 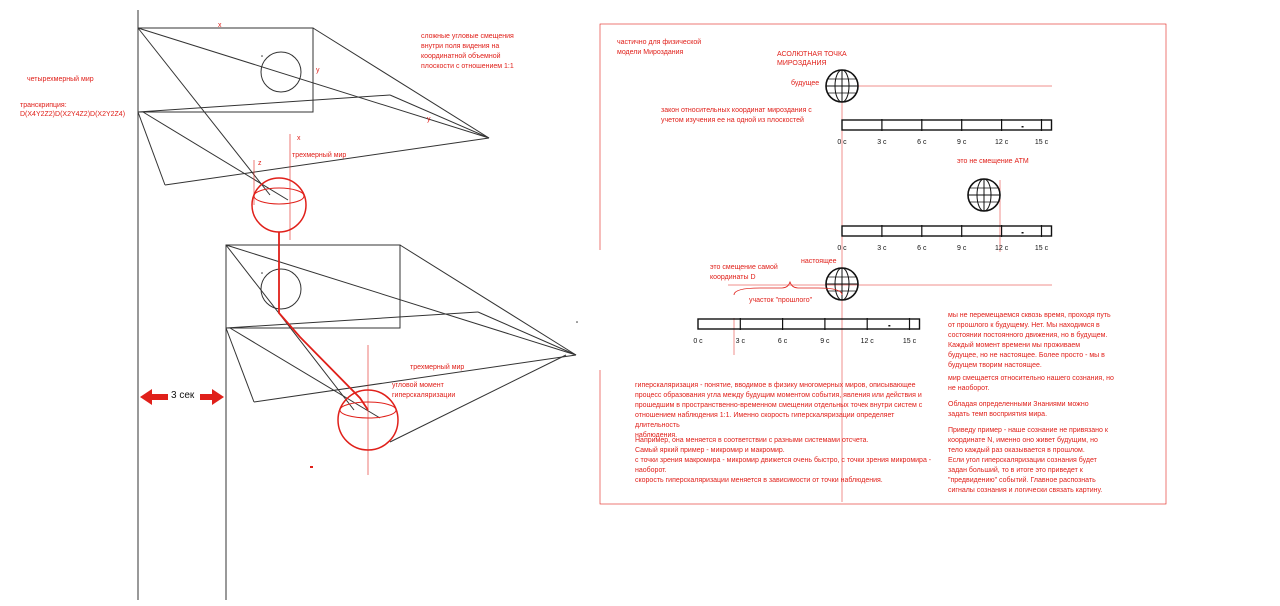 What do you see at coordinates (281, 72) in the screenshot?
I see `upper-sphere` at bounding box center [281, 72].